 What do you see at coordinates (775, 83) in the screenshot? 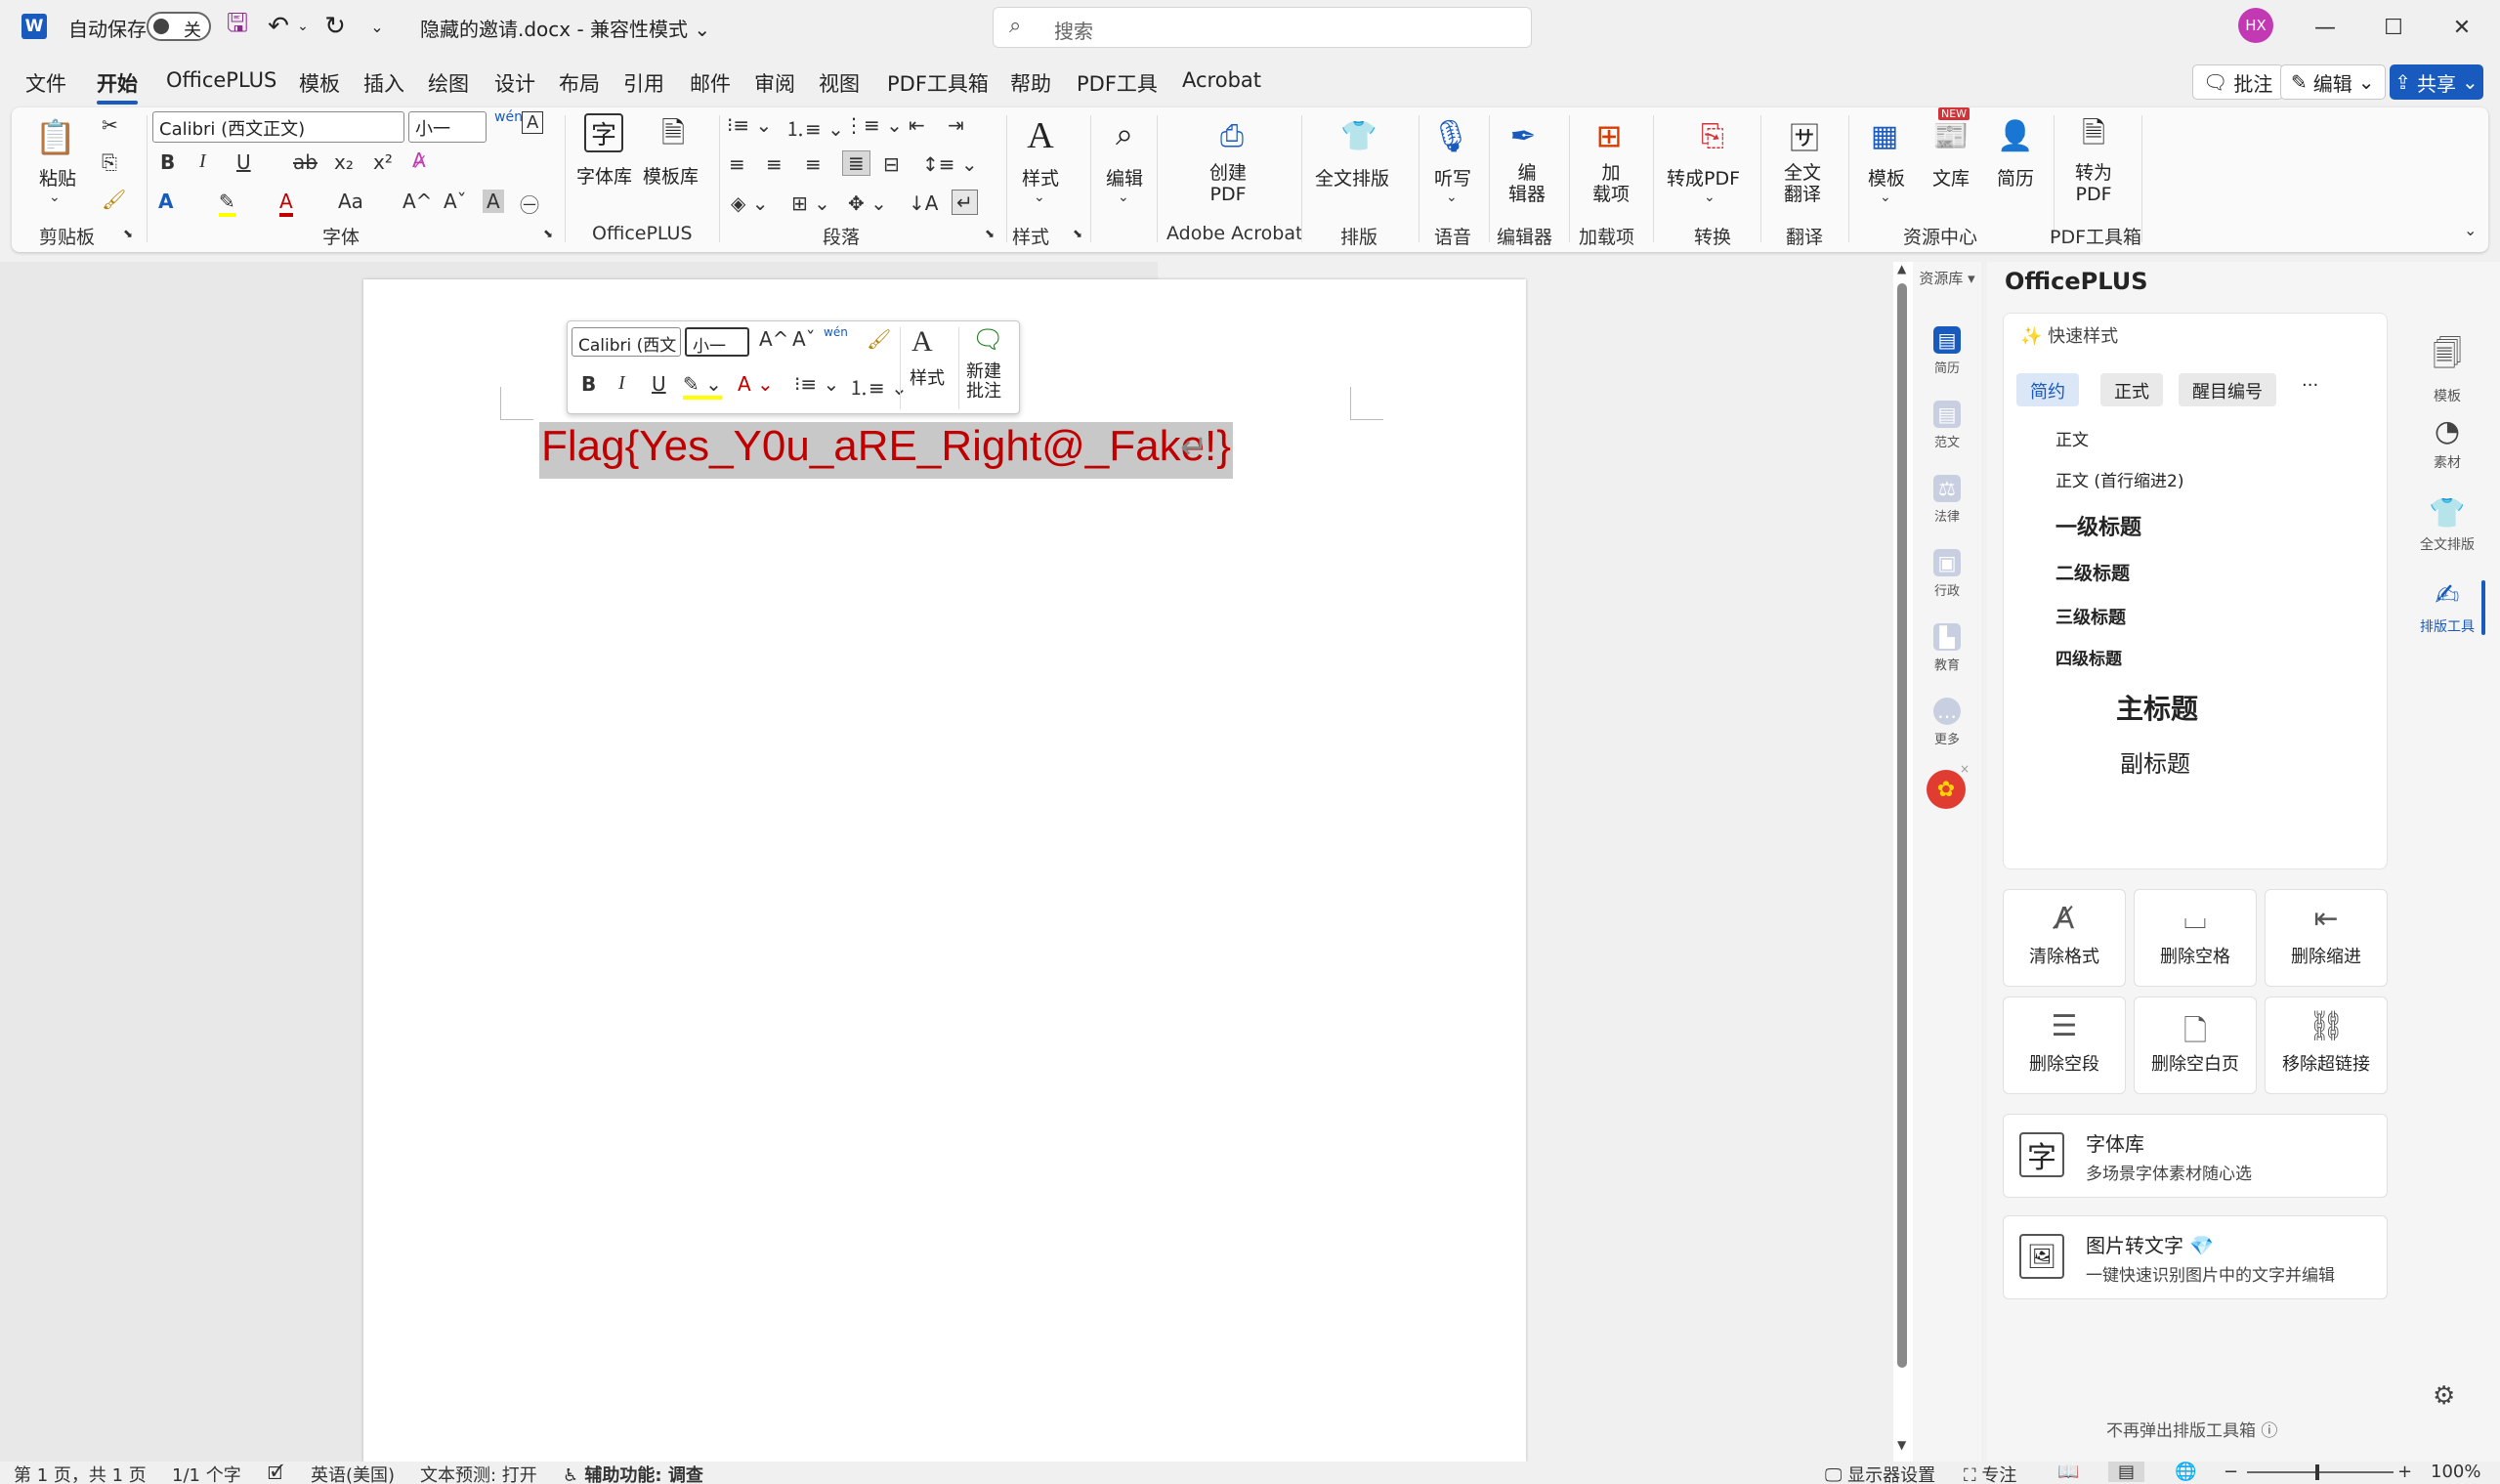
I see `tab-review: 审阅` at bounding box center [775, 83].